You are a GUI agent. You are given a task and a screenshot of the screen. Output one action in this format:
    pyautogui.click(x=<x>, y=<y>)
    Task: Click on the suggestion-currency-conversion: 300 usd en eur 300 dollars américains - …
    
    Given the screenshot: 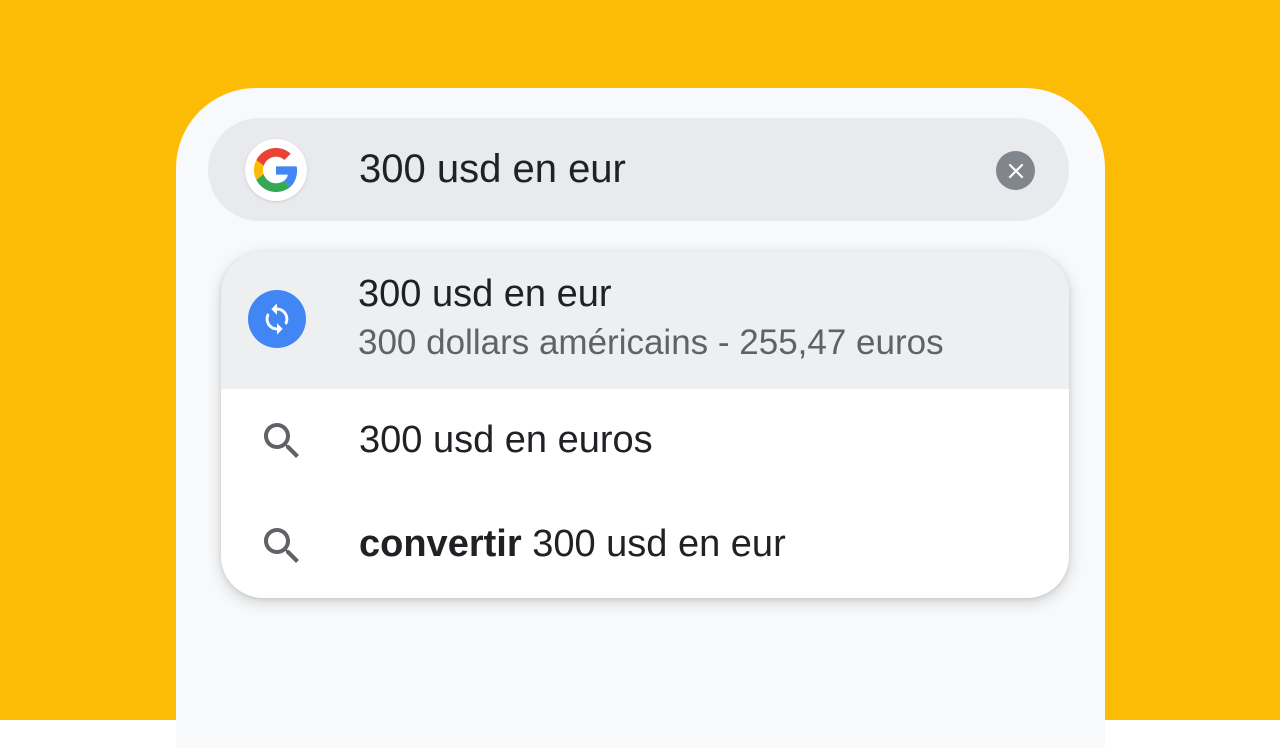 What is the action you would take?
    pyautogui.click(x=645, y=320)
    